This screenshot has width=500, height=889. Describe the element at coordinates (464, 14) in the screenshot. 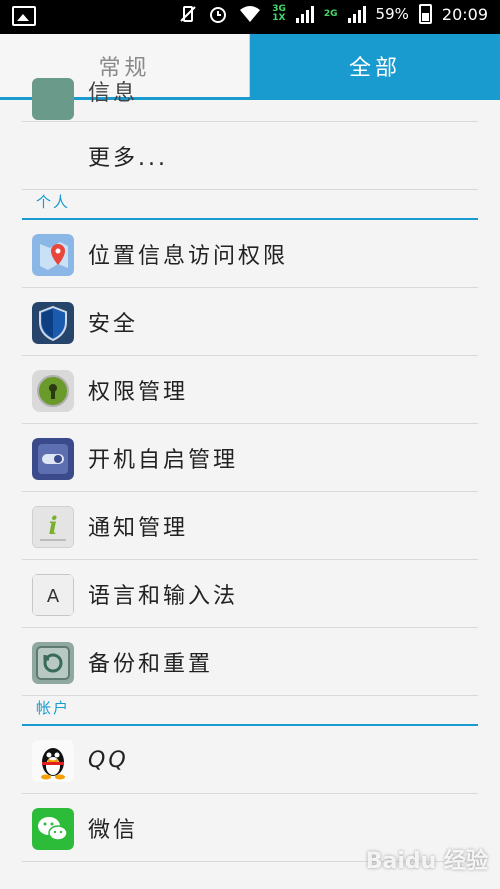

I see `clock: 20:09` at that location.